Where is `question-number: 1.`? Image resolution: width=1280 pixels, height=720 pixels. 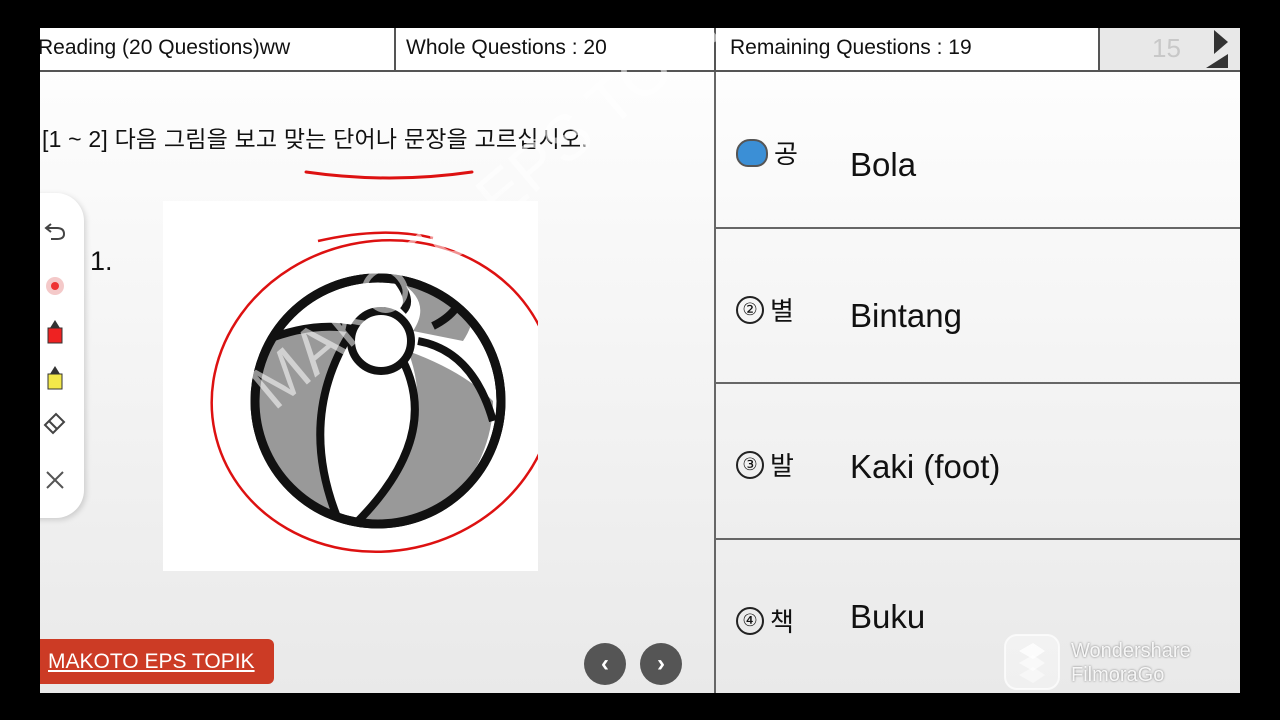
question-number: 1. is located at coordinates (101, 261).